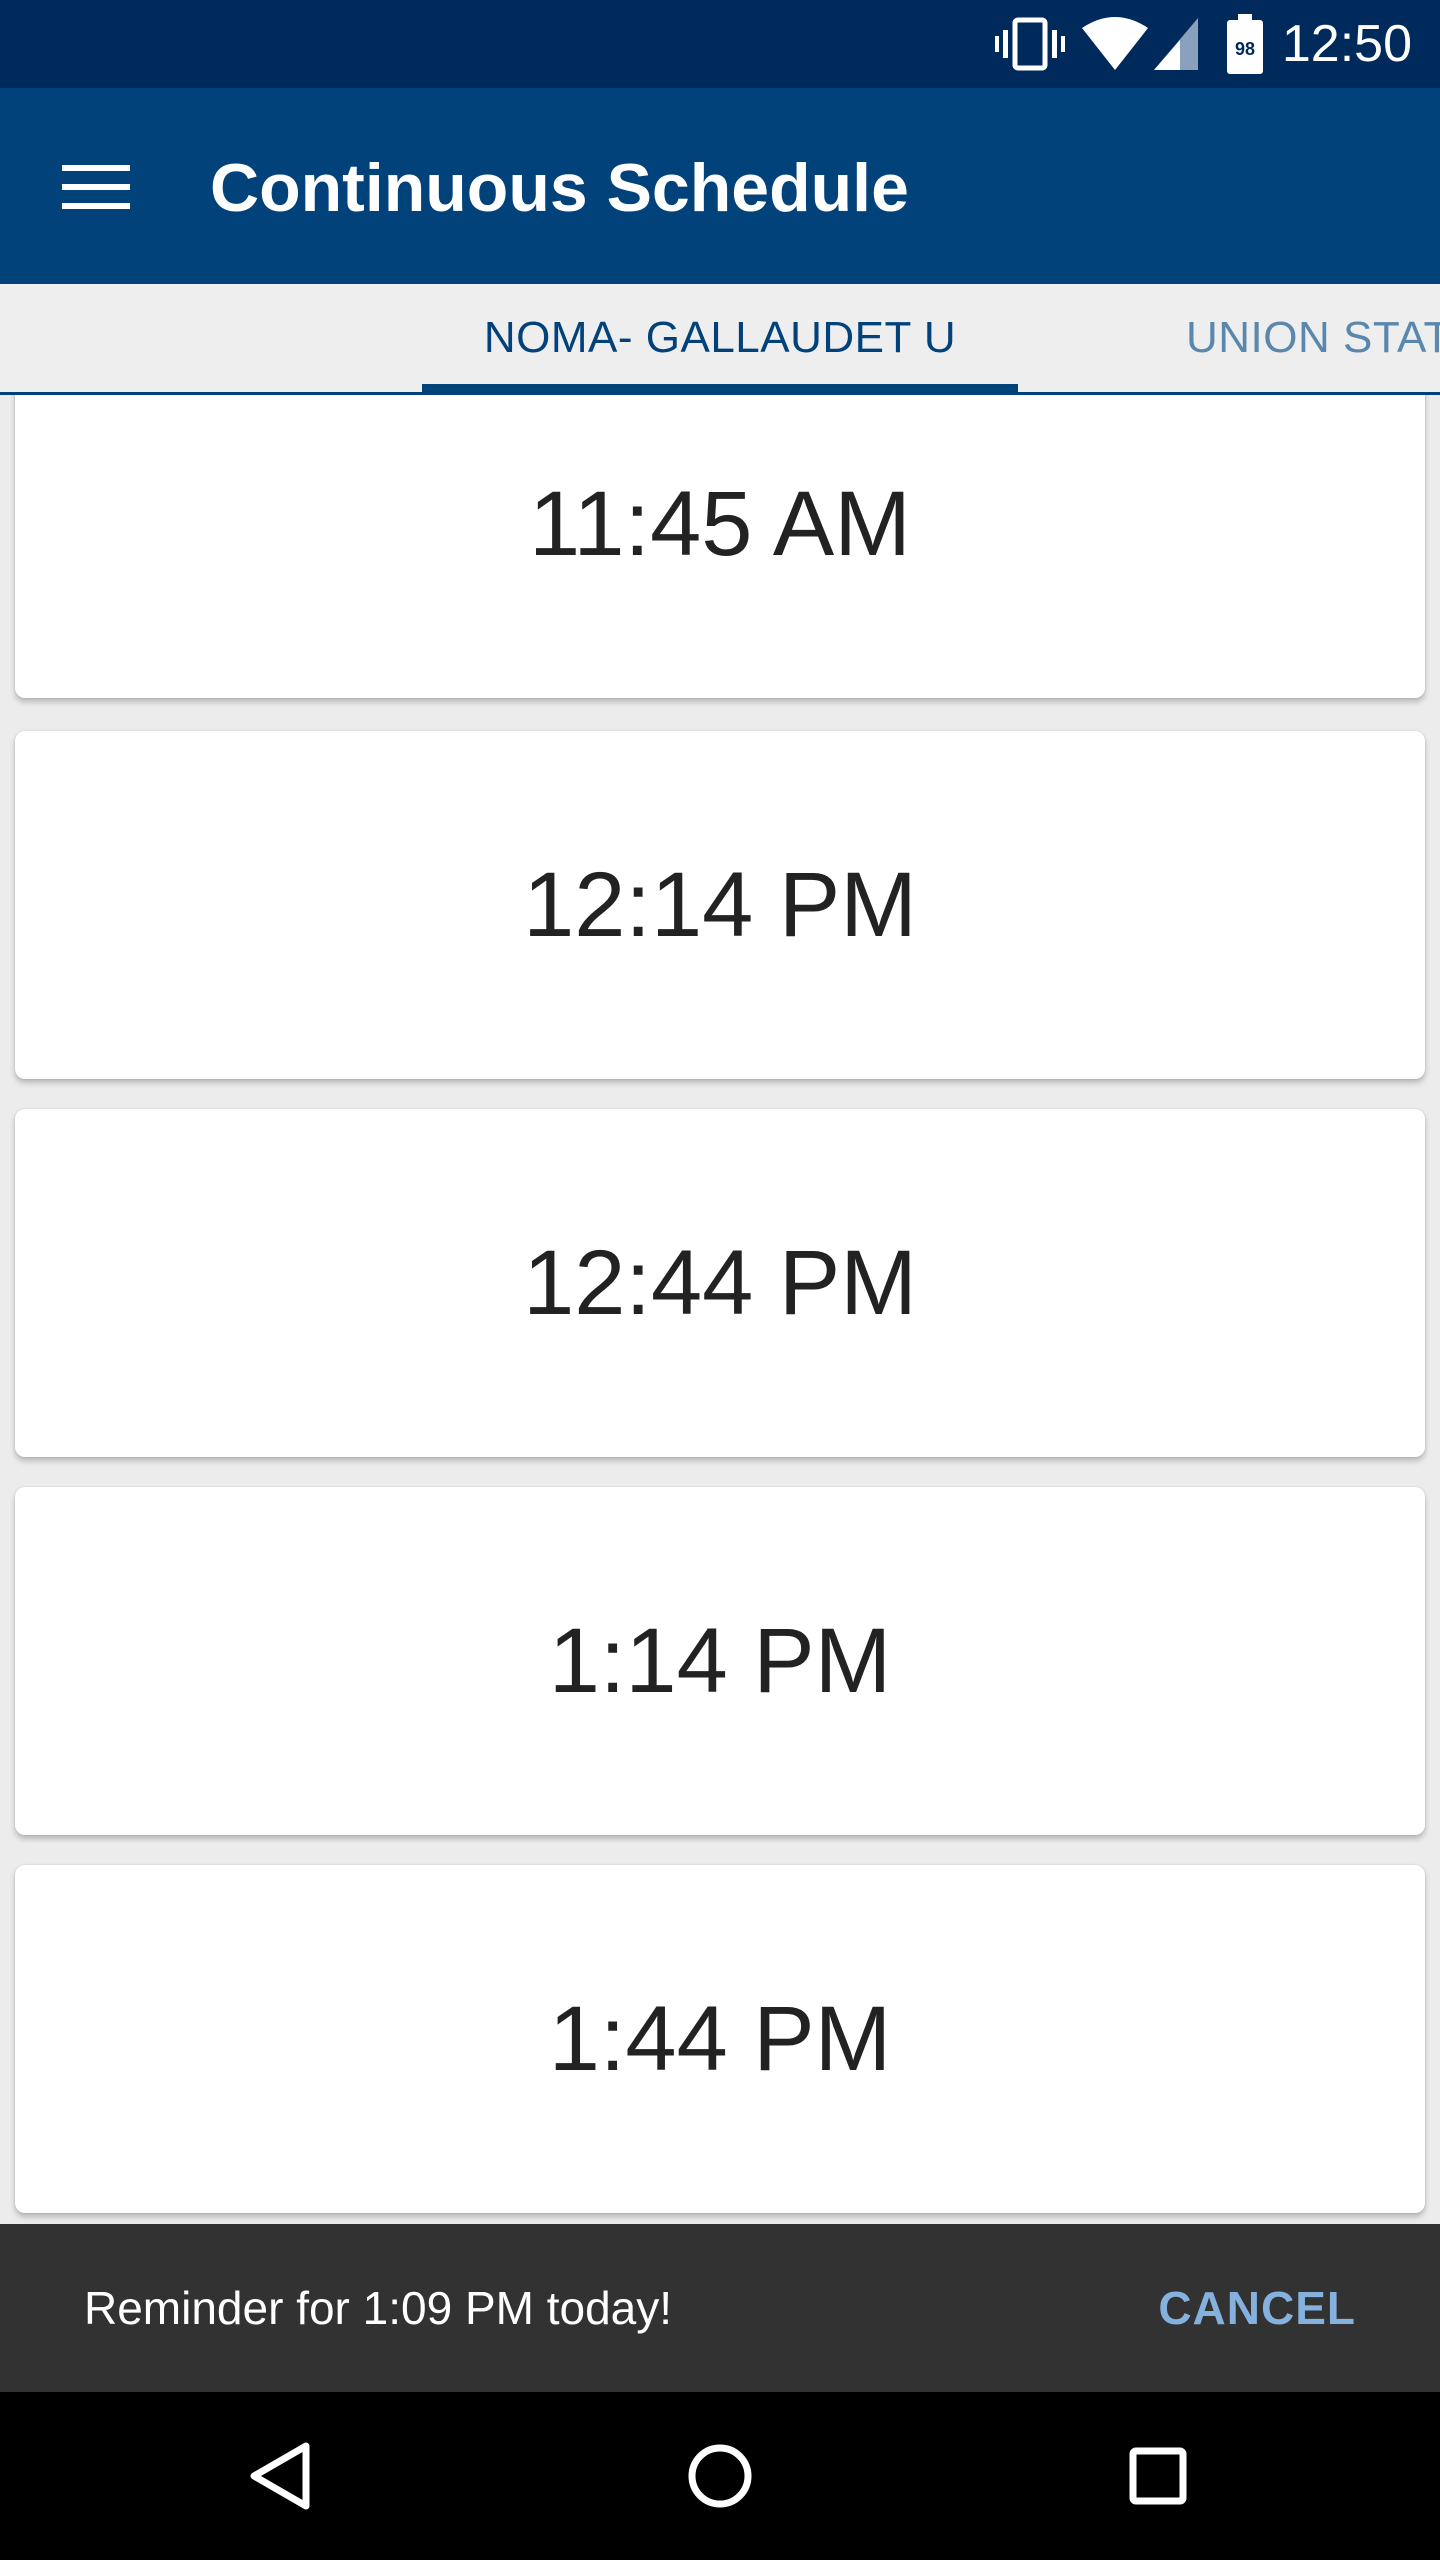 This screenshot has height=2560, width=1440. What do you see at coordinates (720, 2308) in the screenshot?
I see `snackbar: Reminder for 1:09 PM today! CANCEL` at bounding box center [720, 2308].